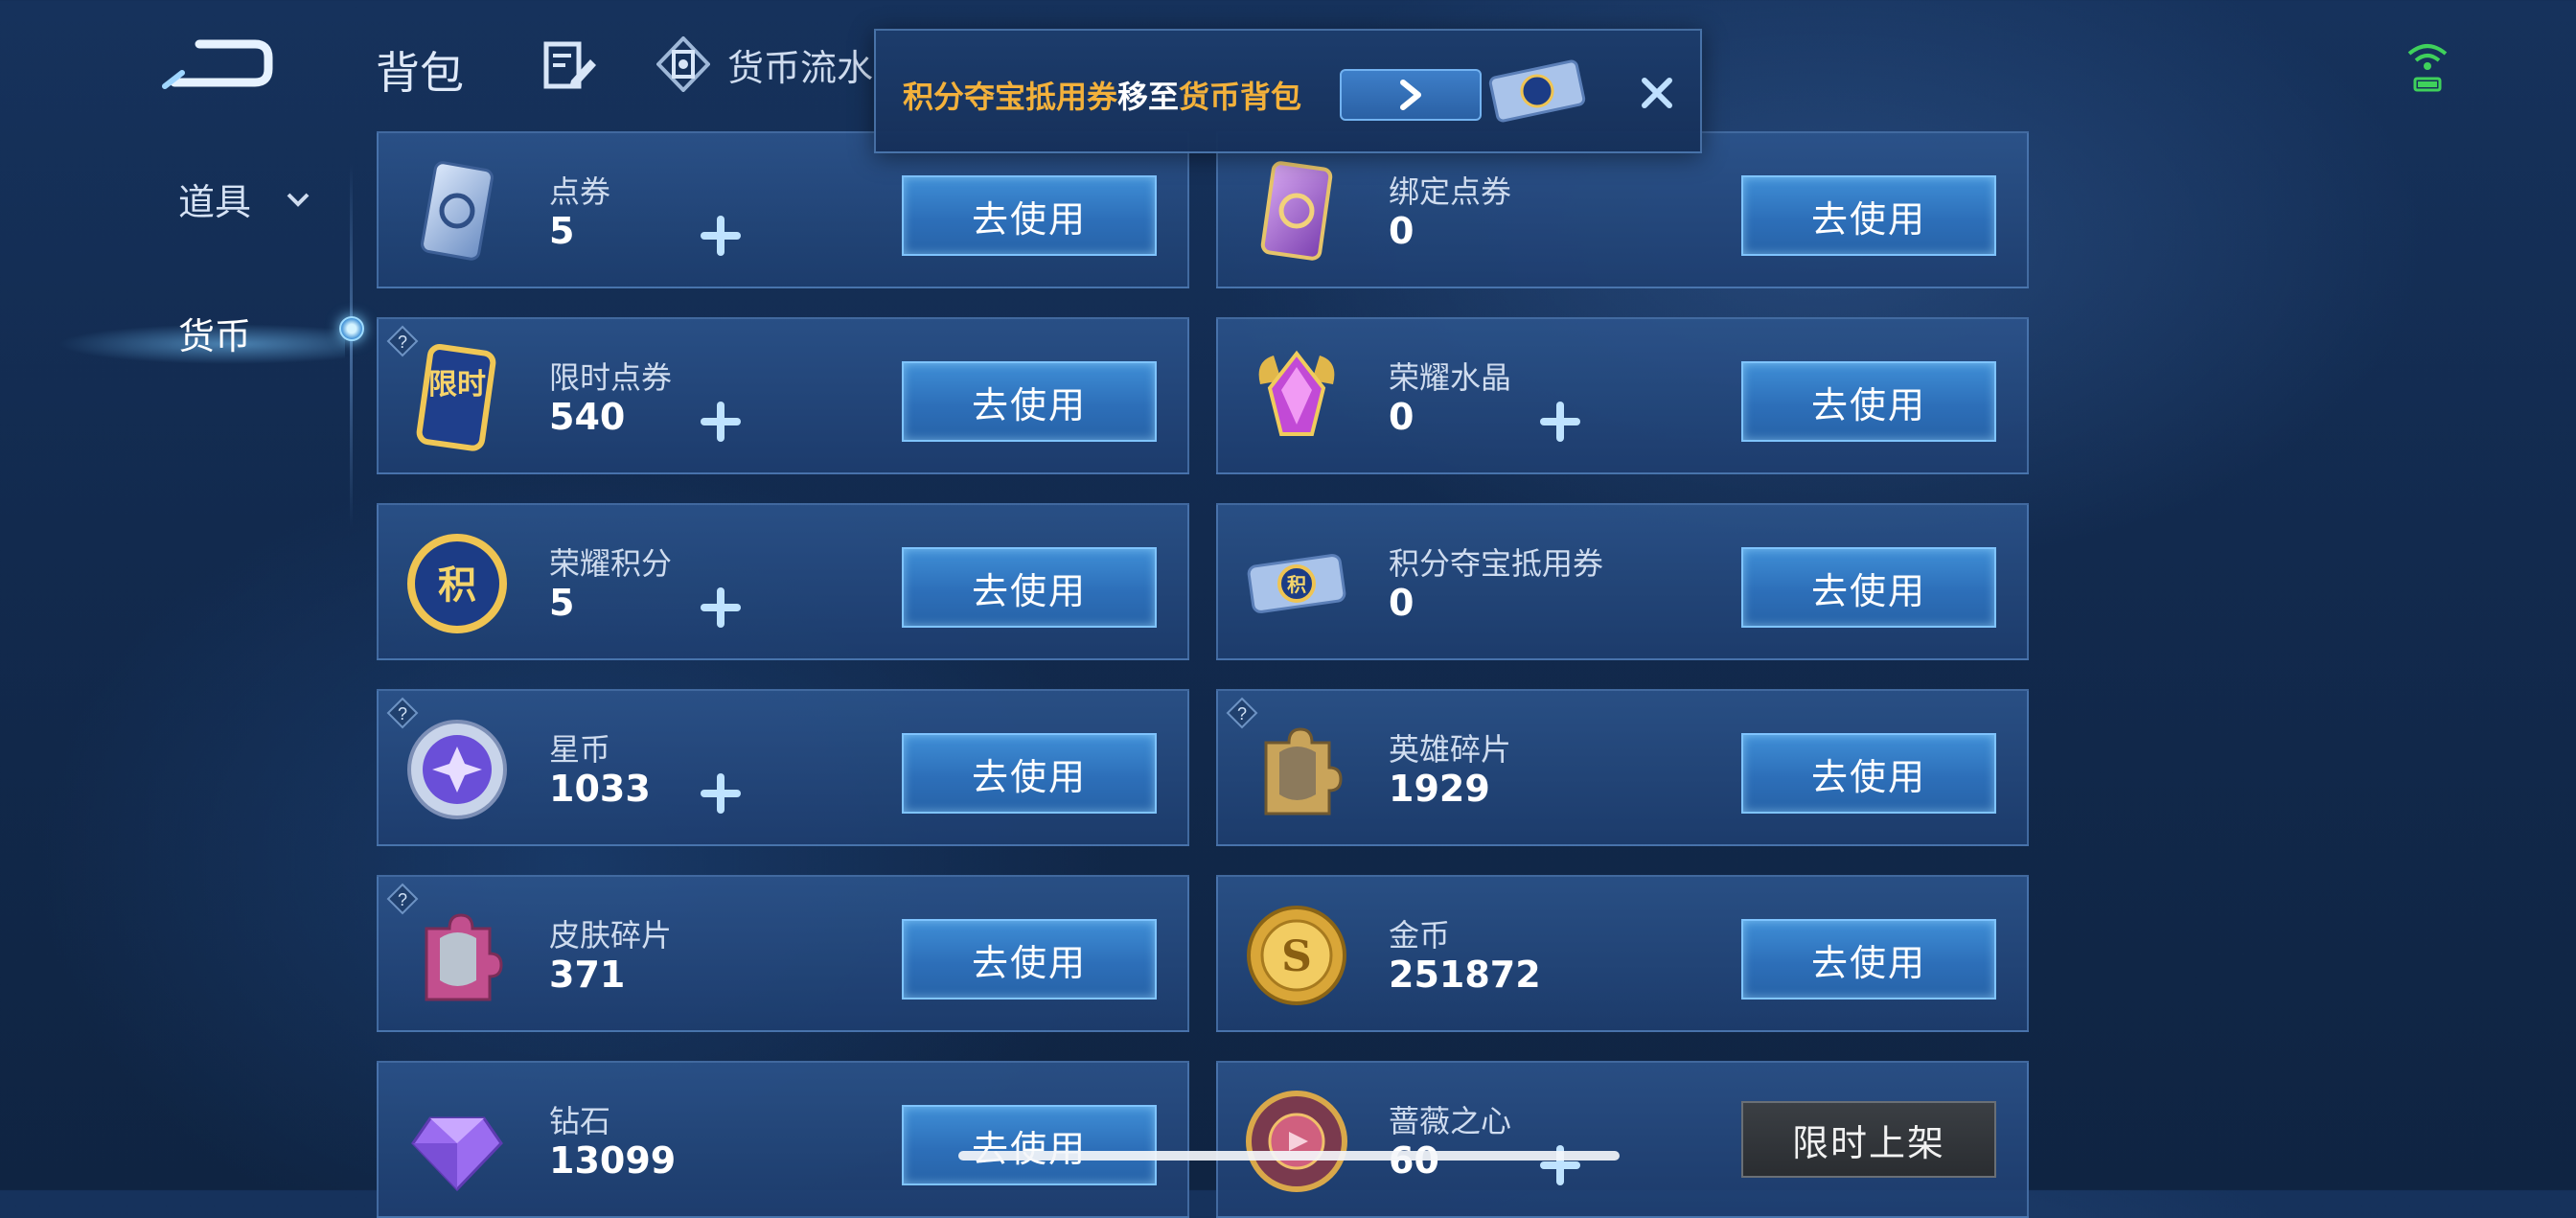 This screenshot has height=1218, width=2576. What do you see at coordinates (351, 328) in the screenshot?
I see `active-indicator-dot` at bounding box center [351, 328].